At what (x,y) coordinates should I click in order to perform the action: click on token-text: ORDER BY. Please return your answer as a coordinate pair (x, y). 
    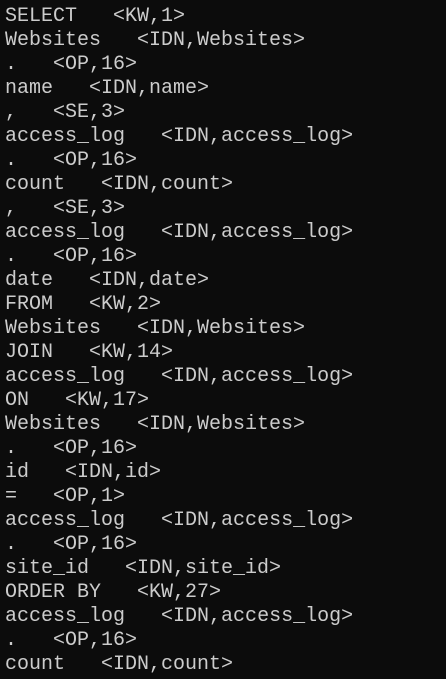
    Looking at the image, I should click on (53, 592).